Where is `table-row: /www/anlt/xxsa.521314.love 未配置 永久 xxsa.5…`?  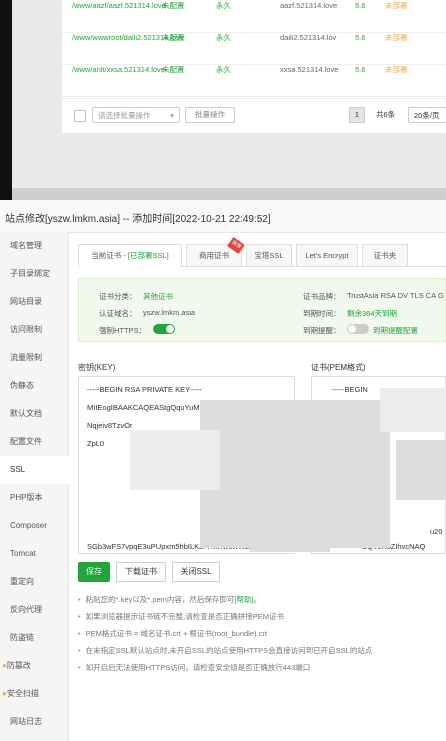
table-row: /www/anlt/xxsa.521314.love 未配置 永久 xxsa.5… is located at coordinates (254, 80).